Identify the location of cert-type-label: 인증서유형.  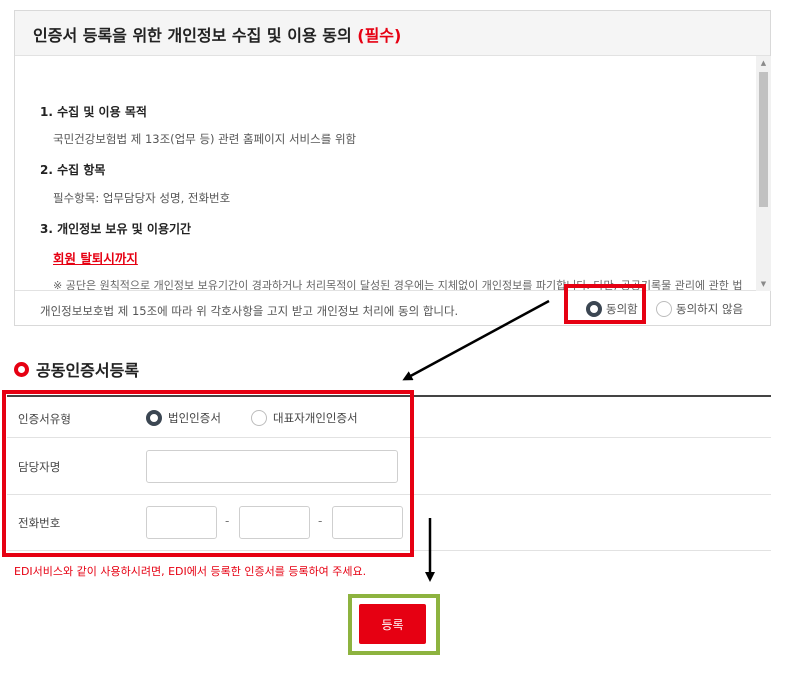
(44, 419).